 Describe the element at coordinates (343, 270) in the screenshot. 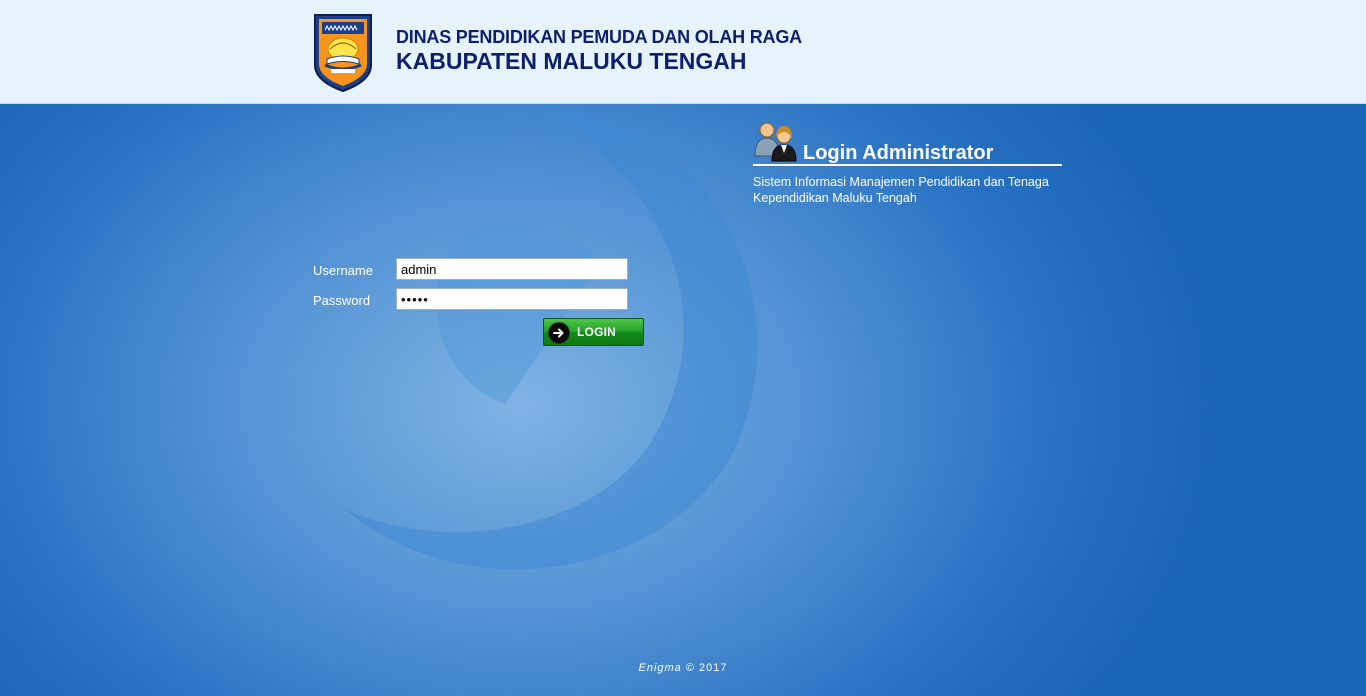

I see `username-label: Username` at that location.